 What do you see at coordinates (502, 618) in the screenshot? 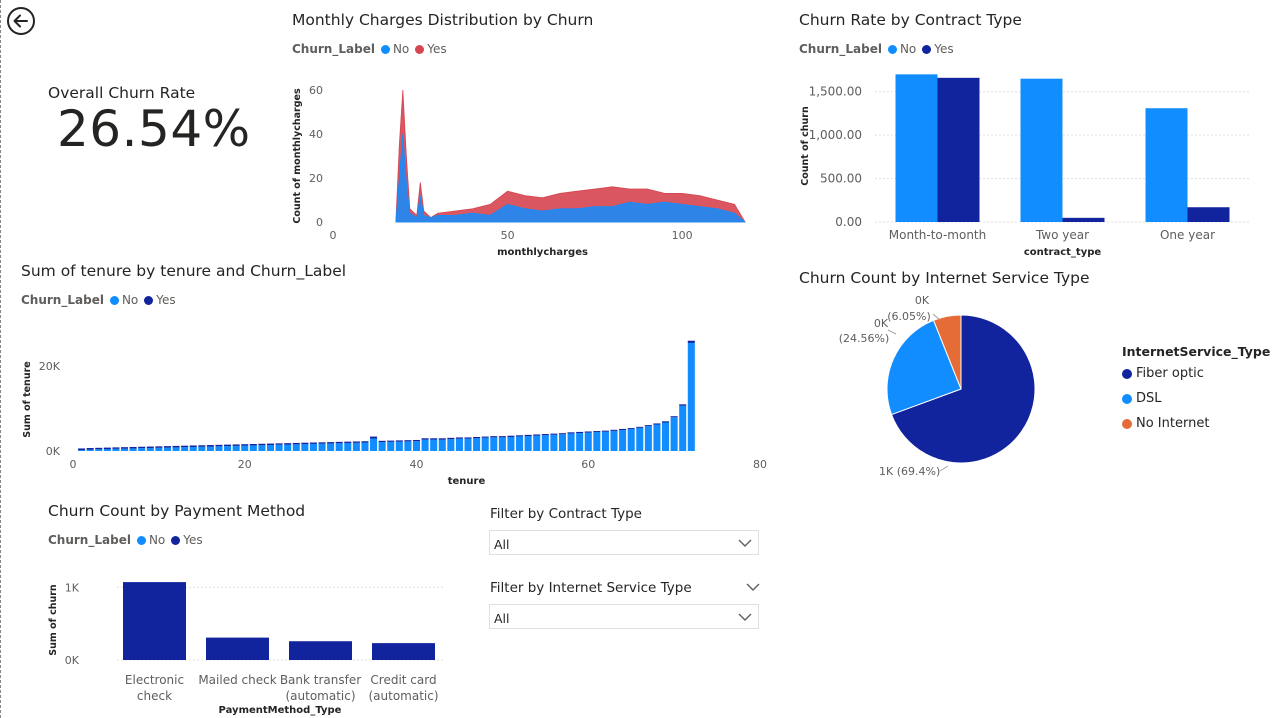
I see `internet-slicer-value: All` at bounding box center [502, 618].